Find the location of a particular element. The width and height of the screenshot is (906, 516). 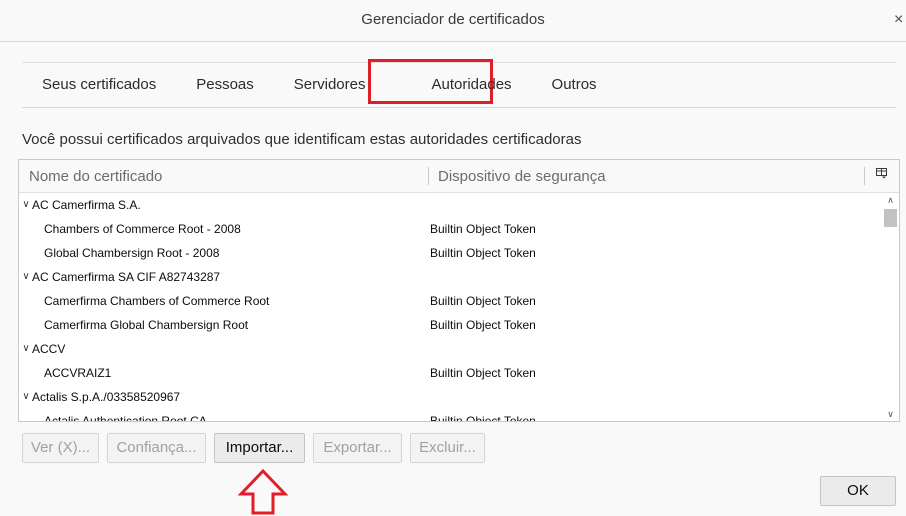

scroll-thumb is located at coordinates (890, 218).